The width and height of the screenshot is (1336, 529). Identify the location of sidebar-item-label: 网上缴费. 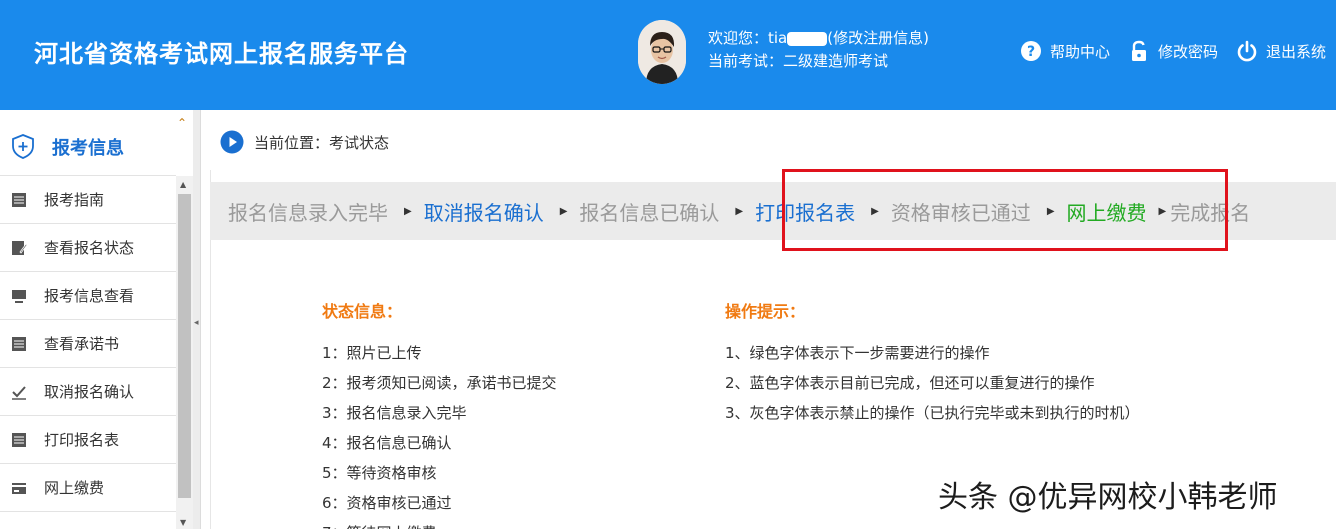
(74, 488).